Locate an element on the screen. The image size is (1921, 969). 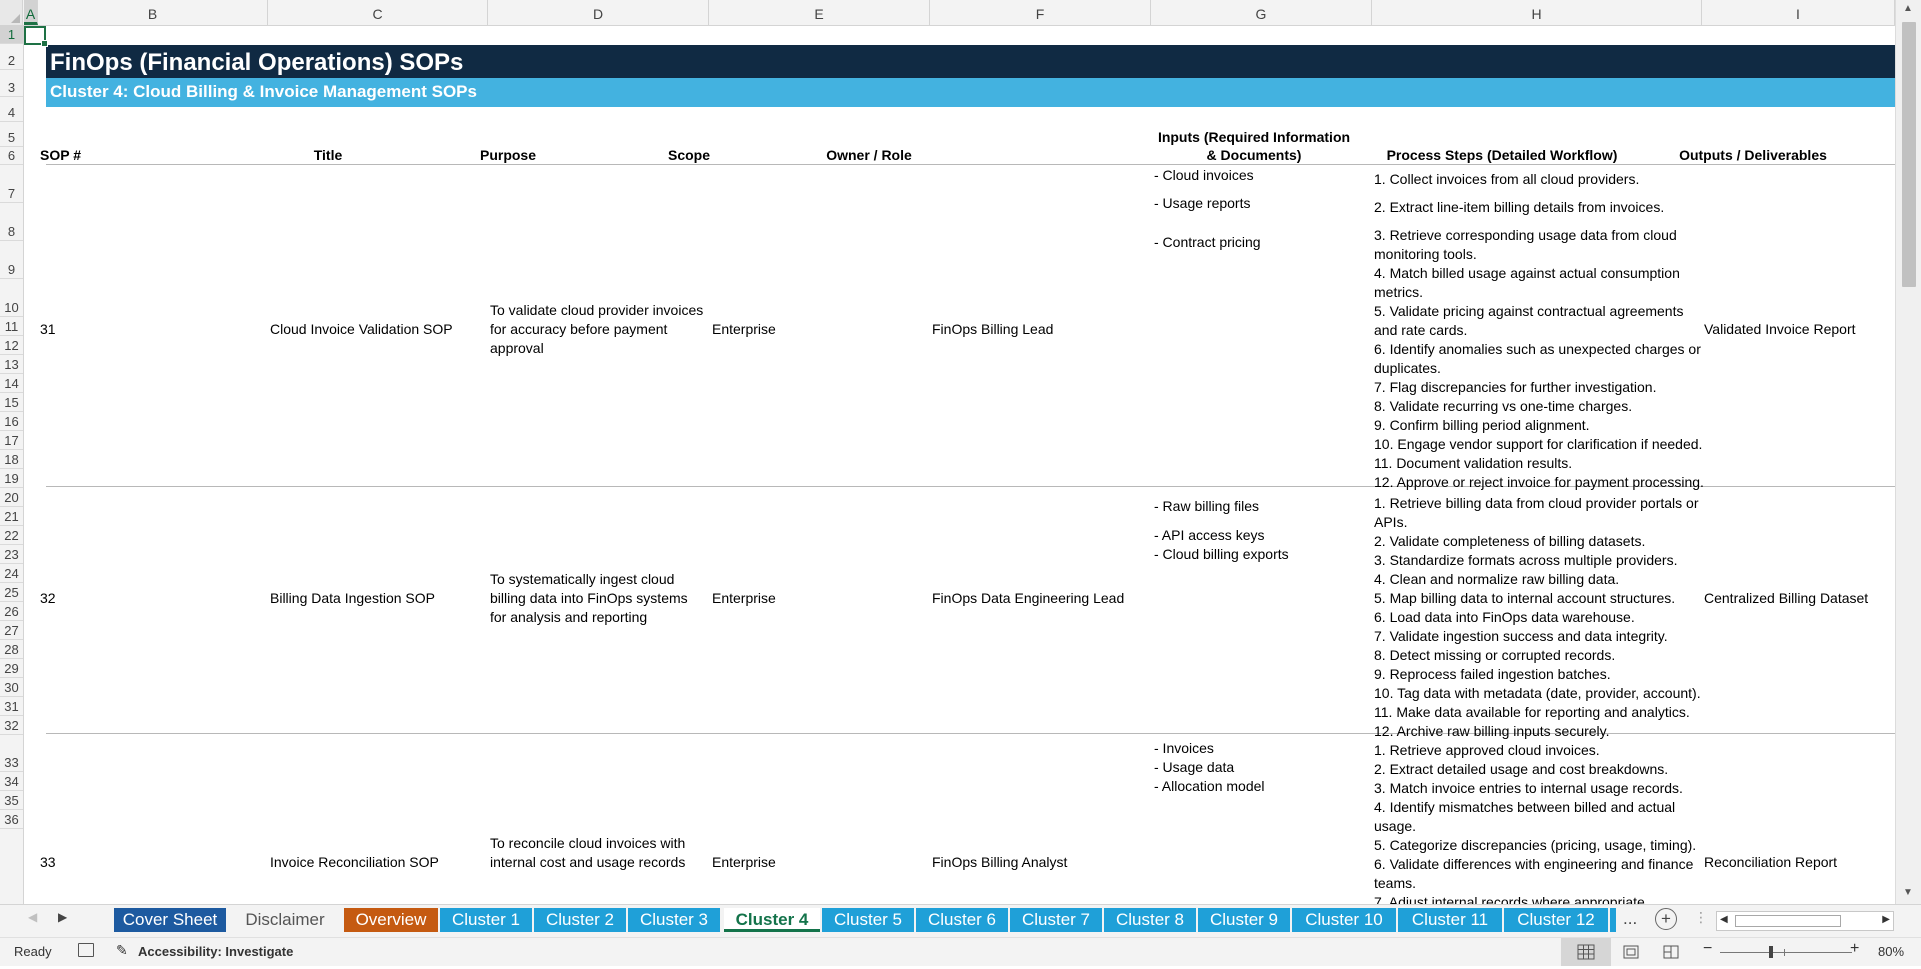
row-header-18: 18 is located at coordinates (11, 459).